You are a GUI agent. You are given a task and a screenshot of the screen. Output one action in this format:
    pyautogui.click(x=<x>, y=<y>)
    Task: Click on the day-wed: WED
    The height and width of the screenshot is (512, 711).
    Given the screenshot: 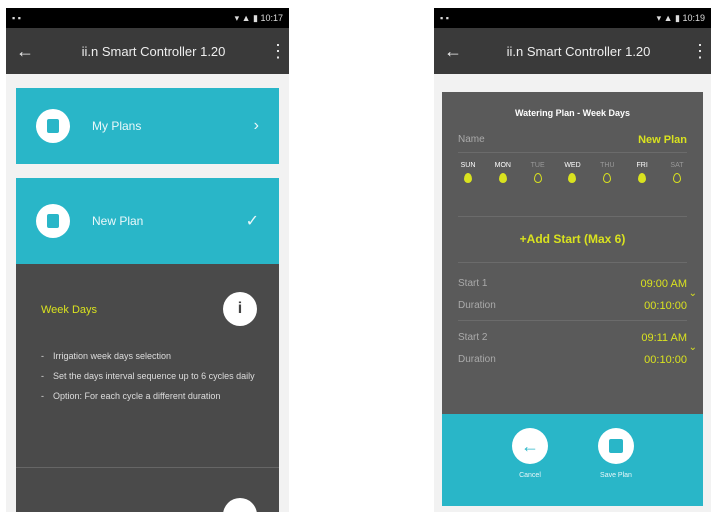 What is the action you would take?
    pyautogui.click(x=572, y=172)
    